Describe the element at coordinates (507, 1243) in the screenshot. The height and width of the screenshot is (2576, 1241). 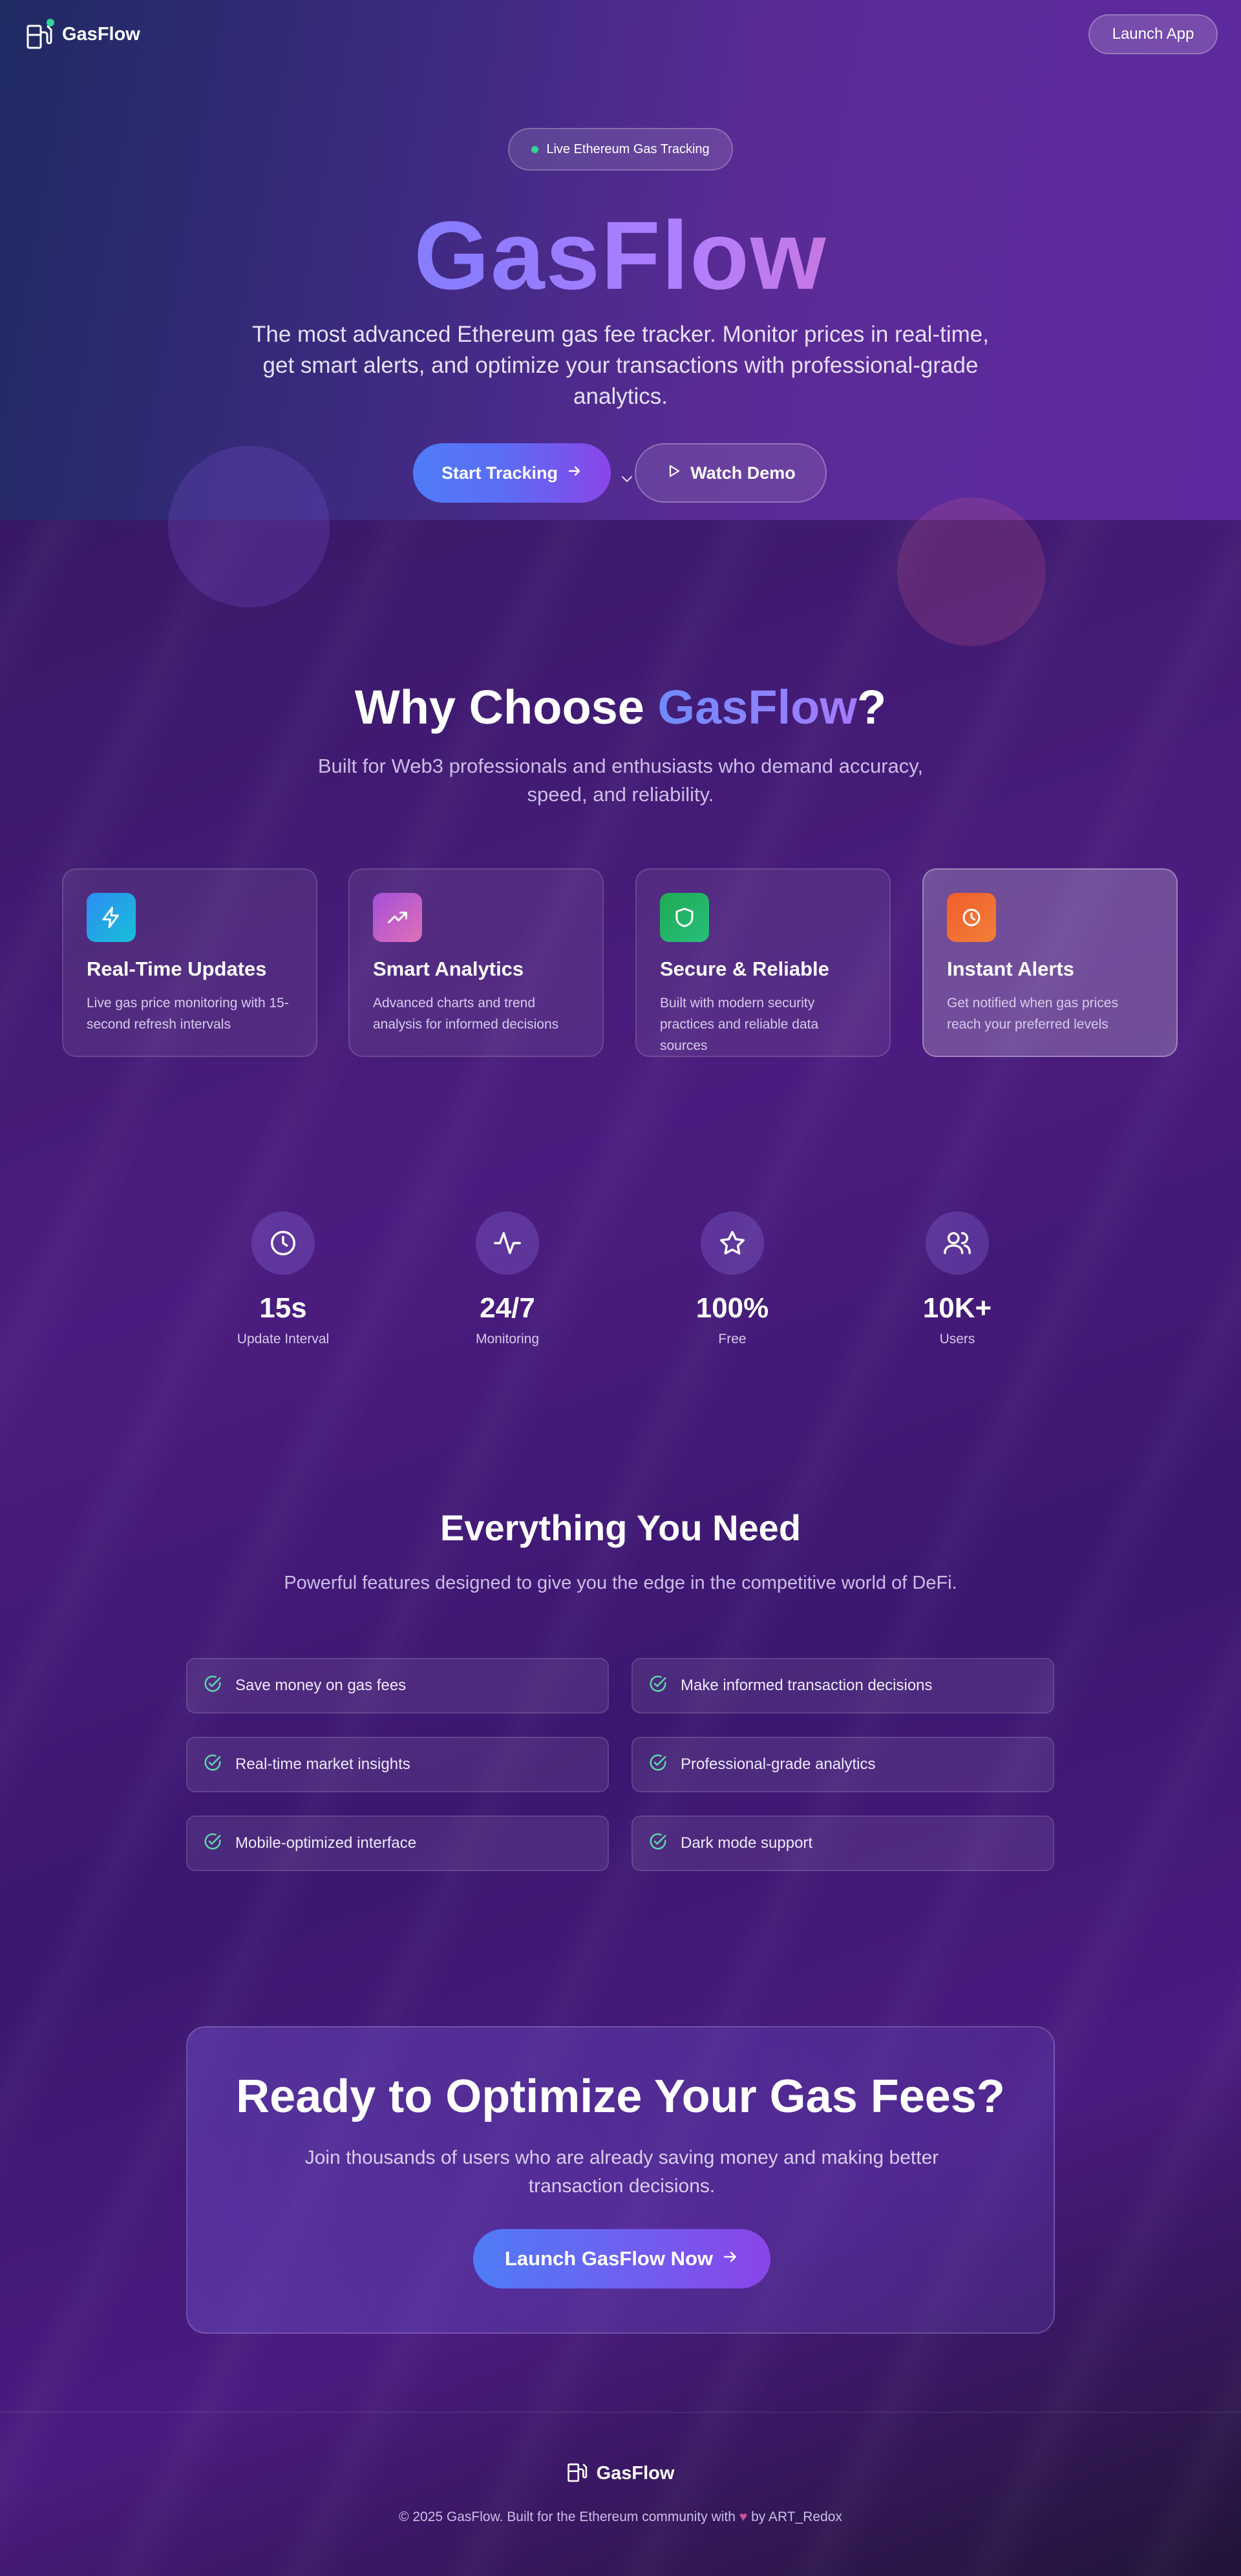
I see `activity-icon` at that location.